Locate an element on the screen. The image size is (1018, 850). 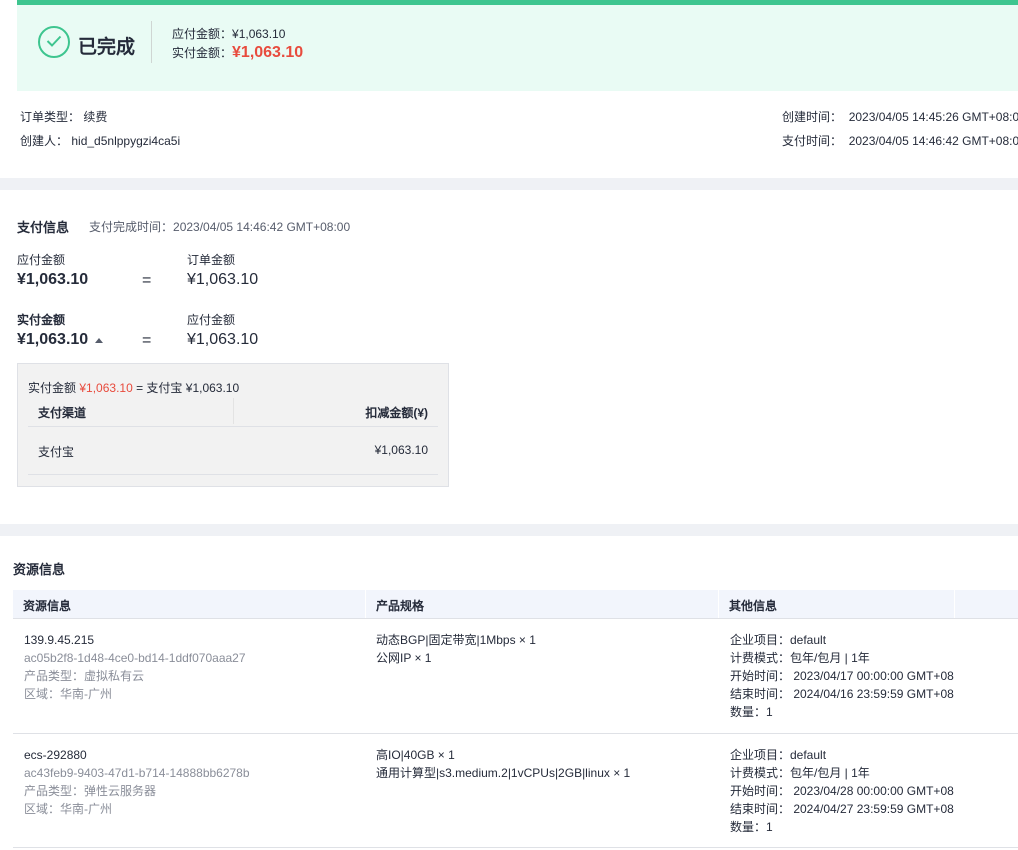
col-spec: 产品规格 is located at coordinates (400, 606).